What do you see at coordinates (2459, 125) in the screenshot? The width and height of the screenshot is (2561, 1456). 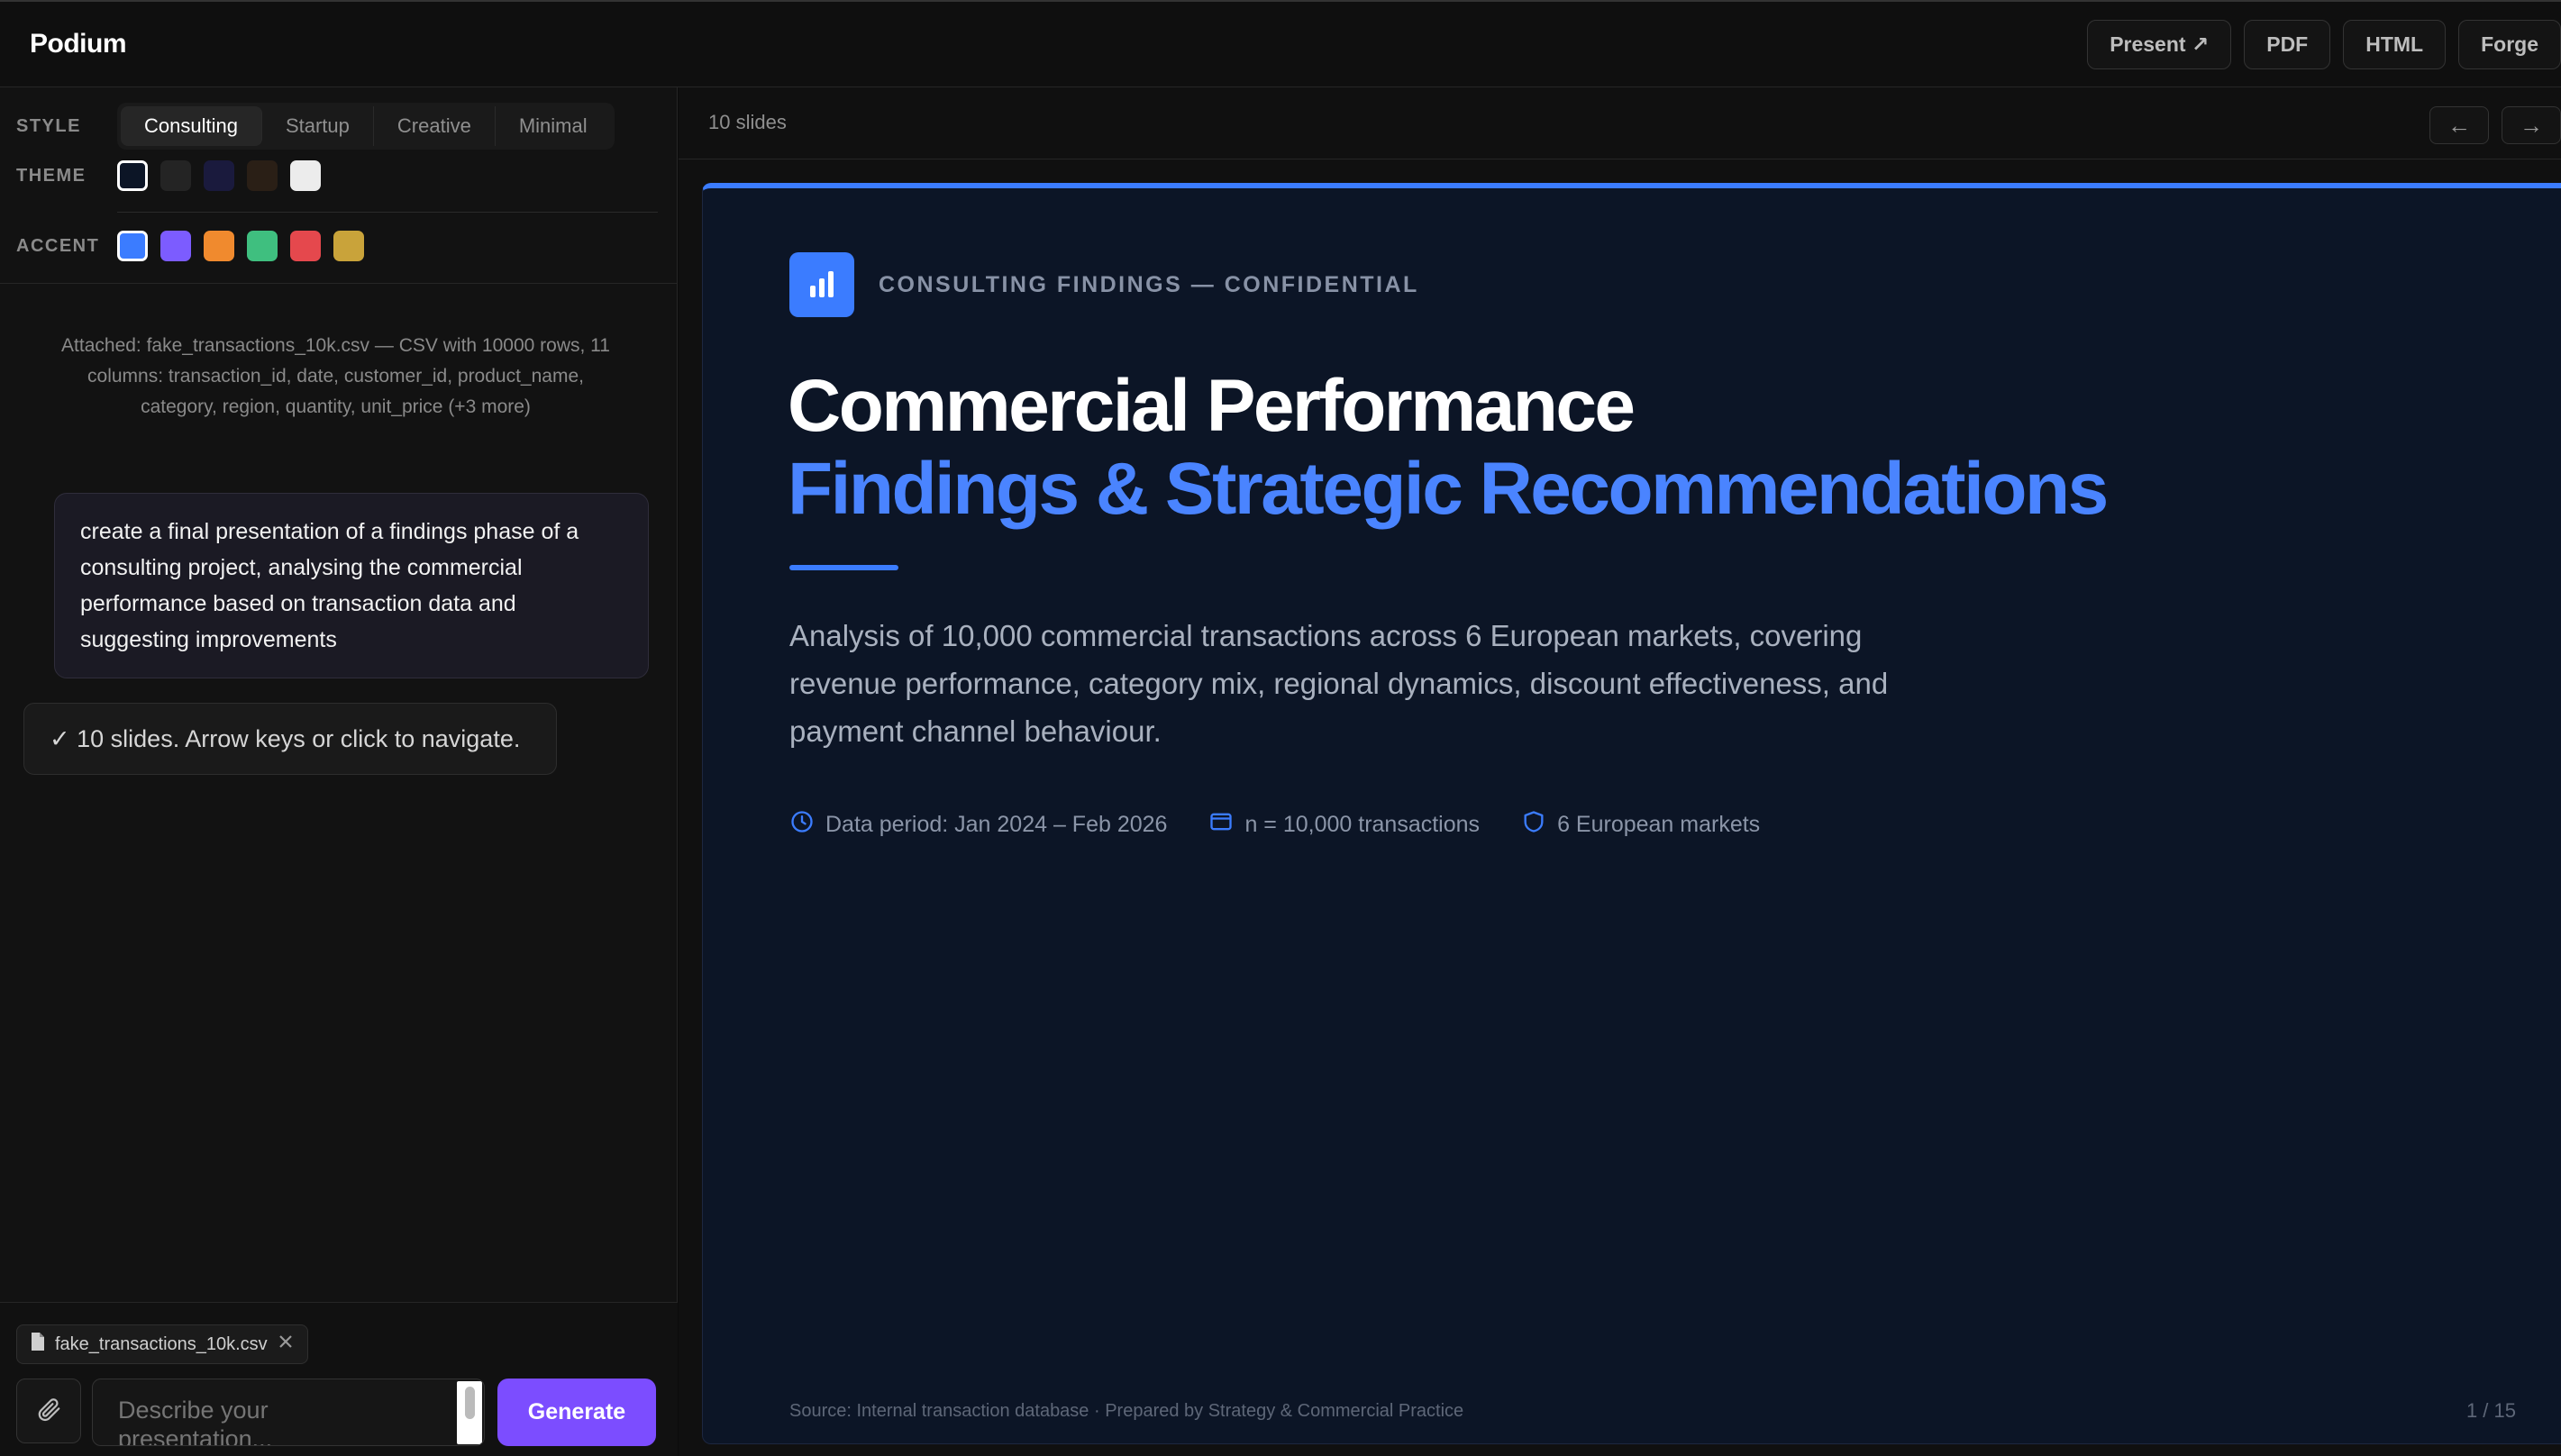 I see `prev-slide-button: ←` at bounding box center [2459, 125].